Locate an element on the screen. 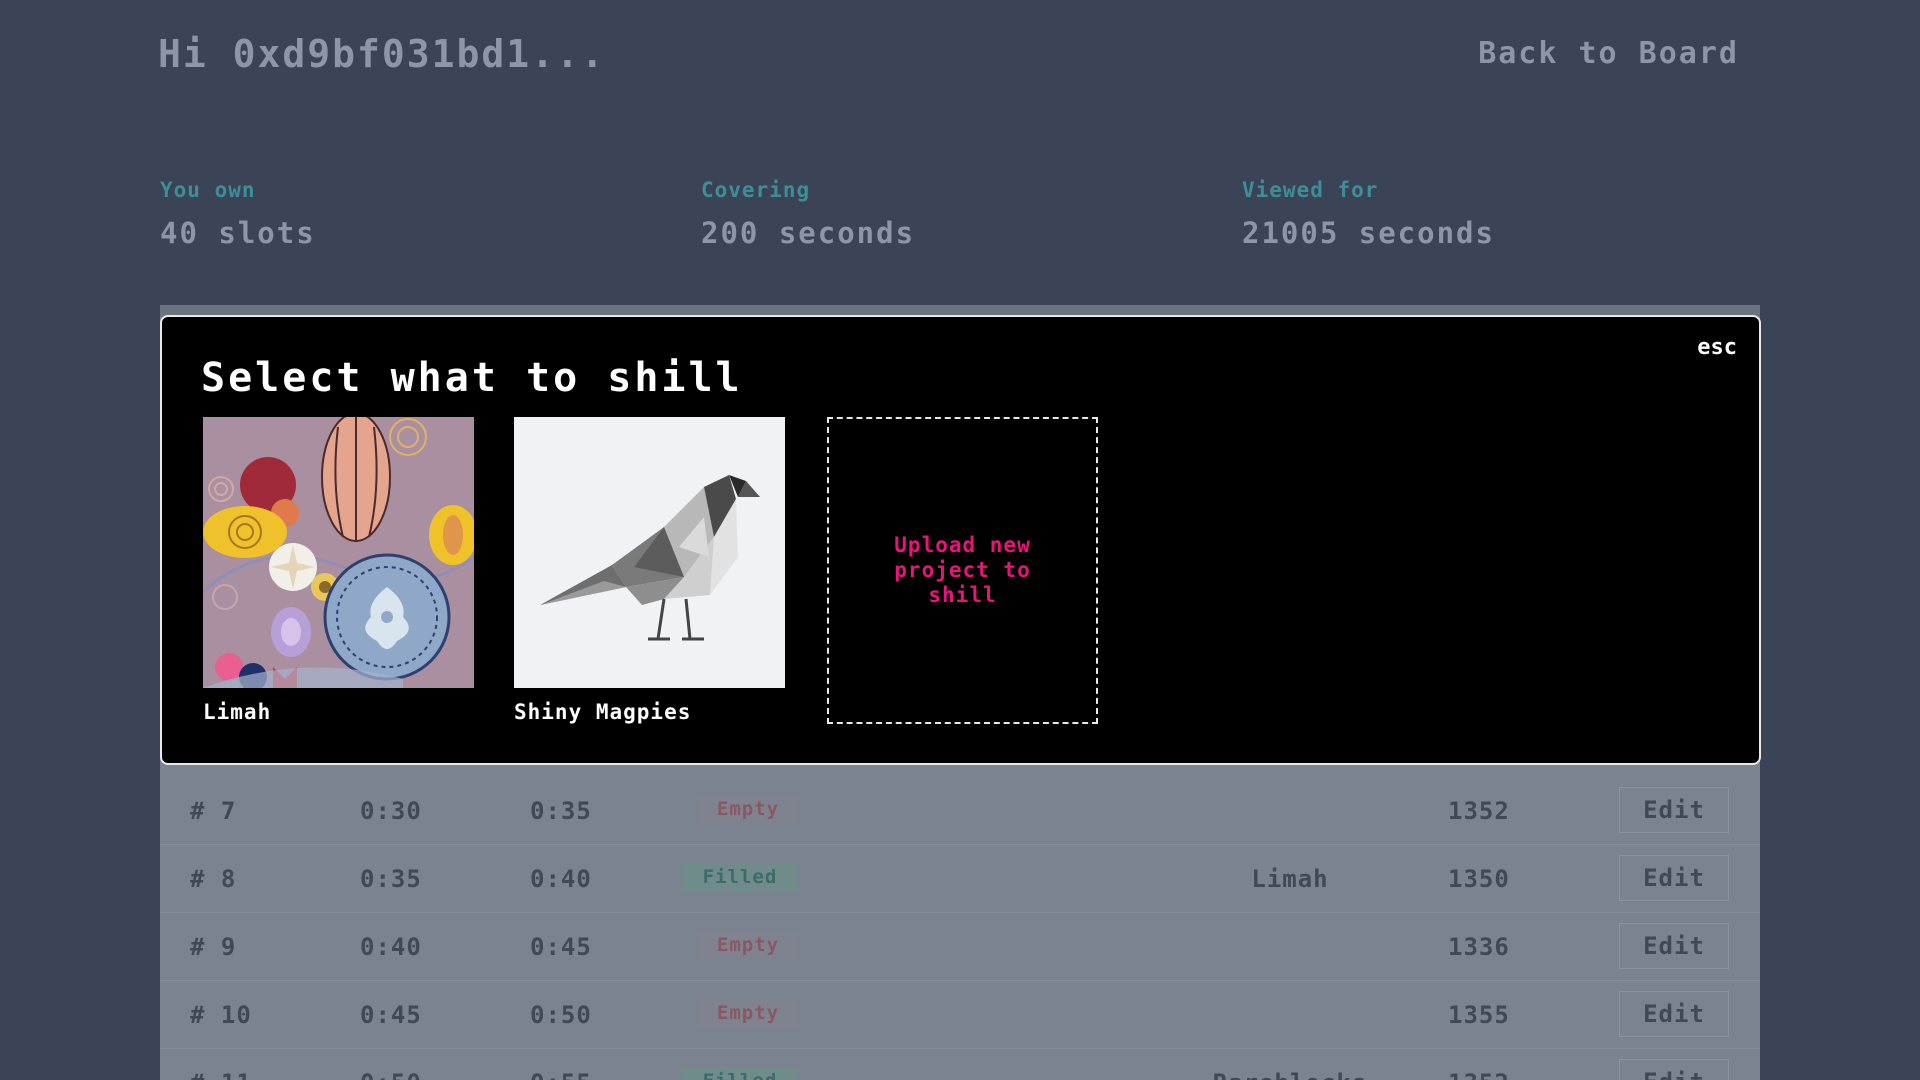 This screenshot has width=1920, height=1080. stat-viewed: Viewed for 21005 seconds is located at coordinates (1368, 214).